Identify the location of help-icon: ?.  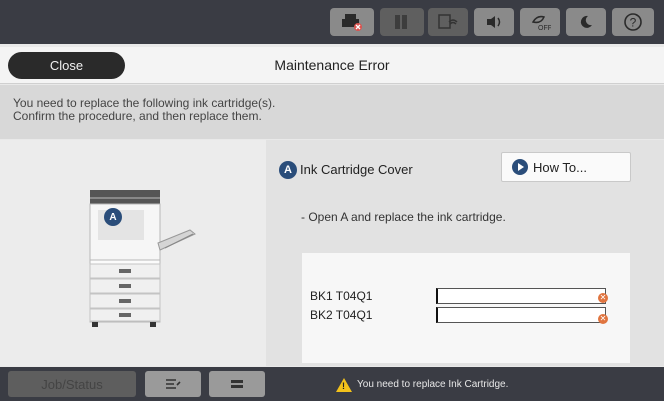
(633, 22).